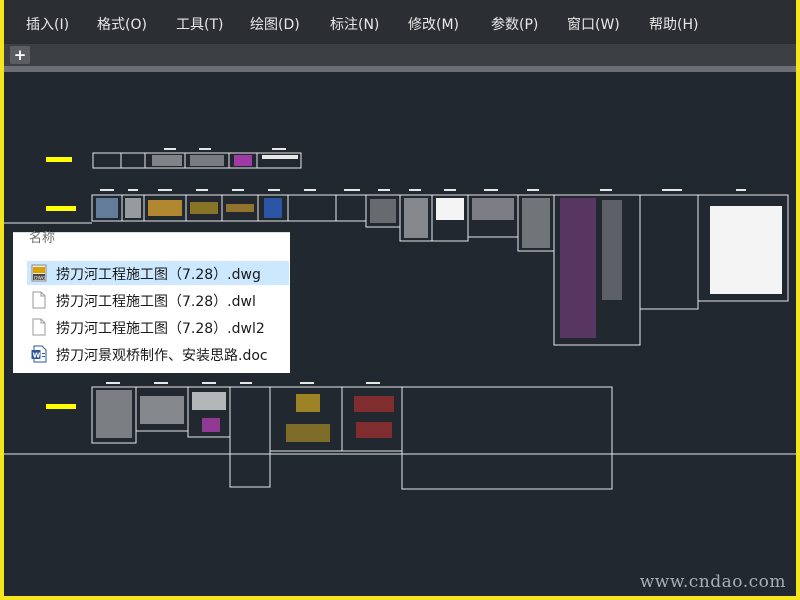 The width and height of the screenshot is (800, 600). Describe the element at coordinates (712, 582) in the screenshot. I see `watermark: www.cndao.com` at that location.